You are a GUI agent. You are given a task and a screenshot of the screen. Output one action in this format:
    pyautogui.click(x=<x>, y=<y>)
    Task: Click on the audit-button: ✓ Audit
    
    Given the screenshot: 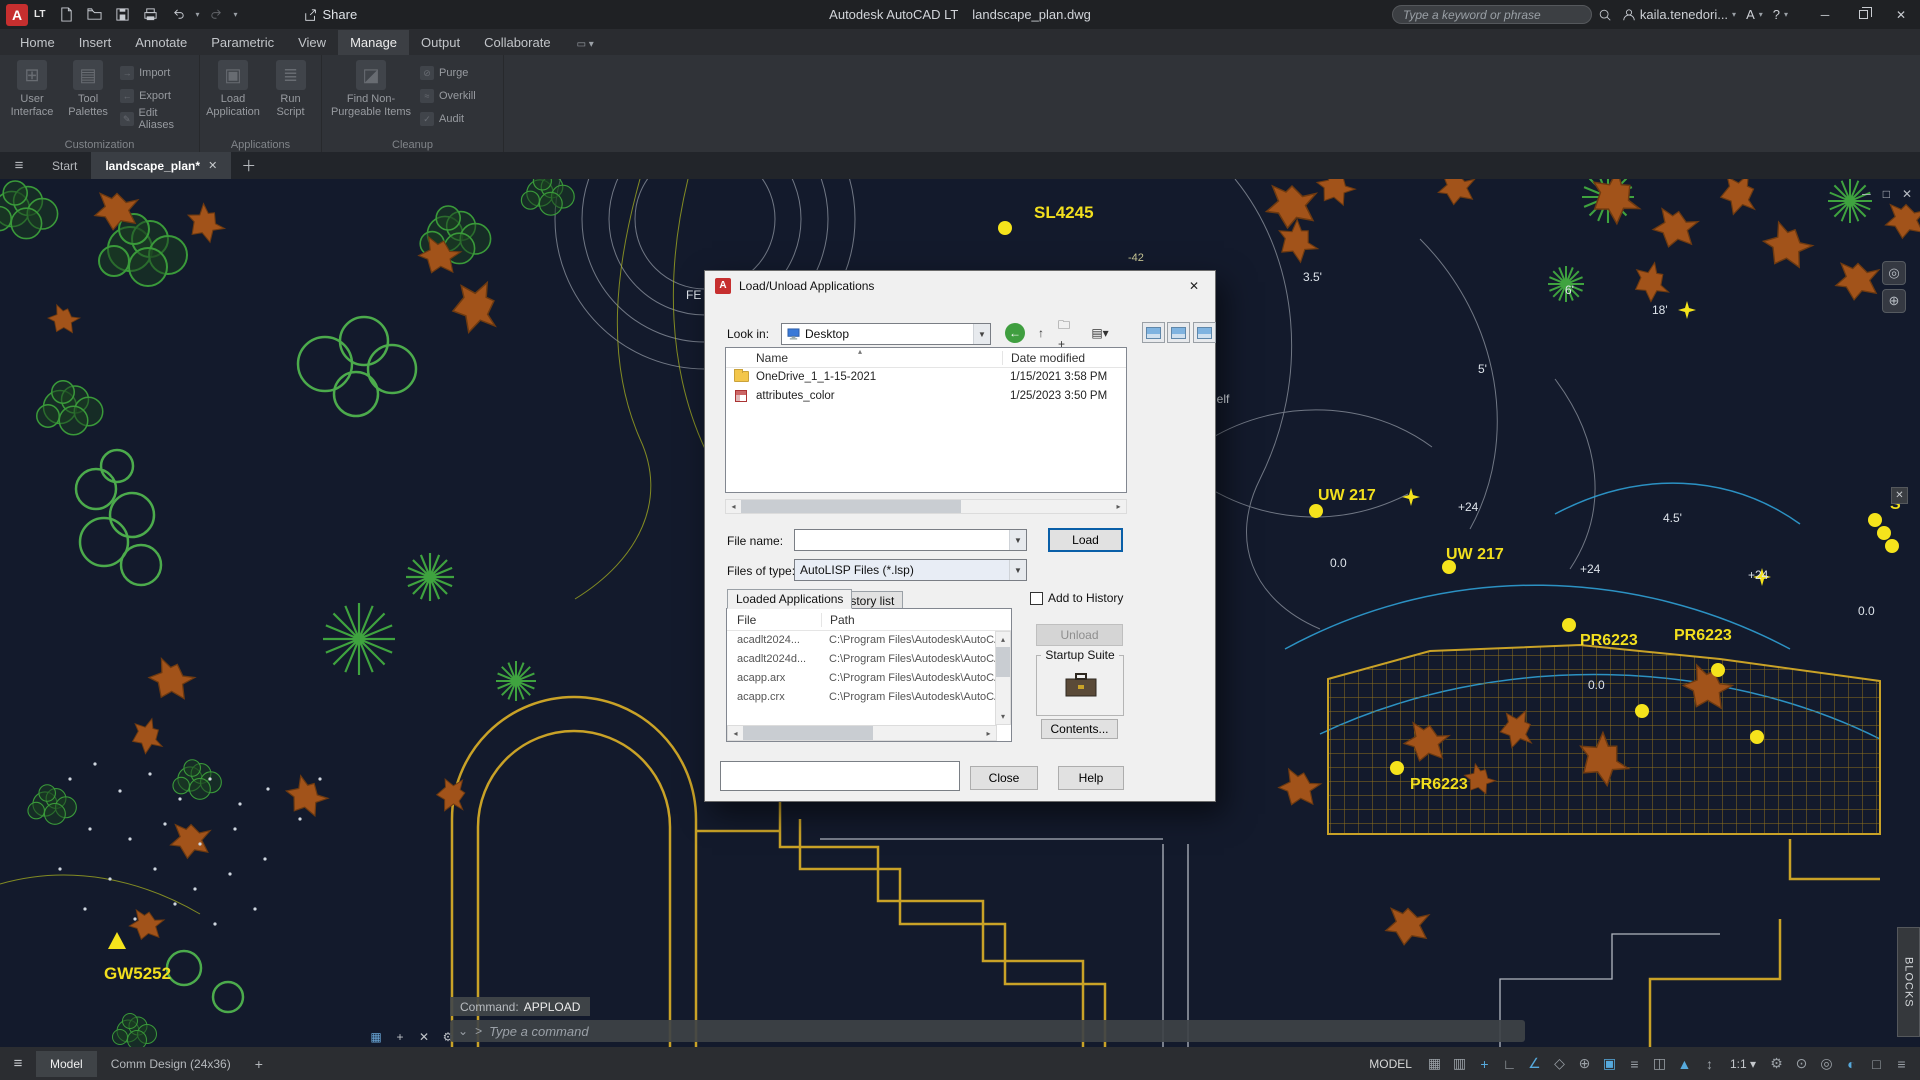 What is the action you would take?
    pyautogui.click(x=448, y=119)
    